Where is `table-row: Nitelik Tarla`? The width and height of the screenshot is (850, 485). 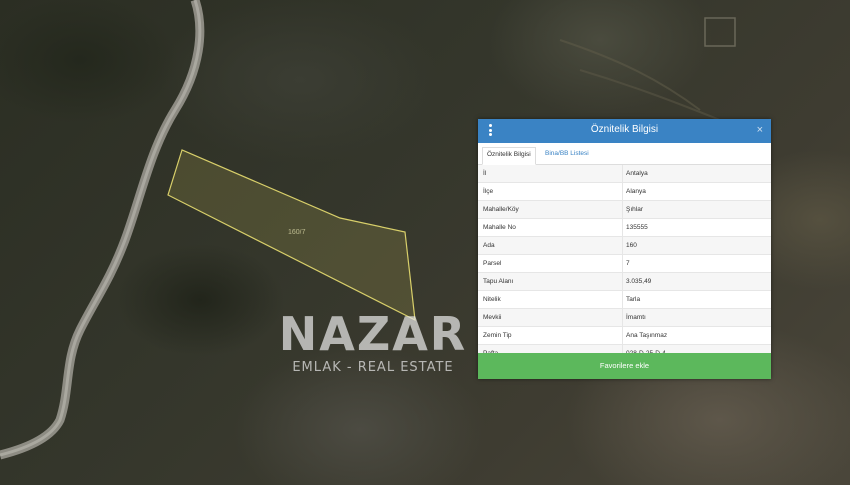
table-row: Nitelik Tarla is located at coordinates (624, 300).